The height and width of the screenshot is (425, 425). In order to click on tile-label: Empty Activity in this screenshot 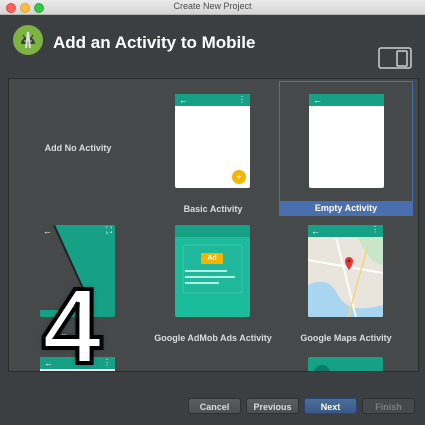, I will do `click(346, 208)`.